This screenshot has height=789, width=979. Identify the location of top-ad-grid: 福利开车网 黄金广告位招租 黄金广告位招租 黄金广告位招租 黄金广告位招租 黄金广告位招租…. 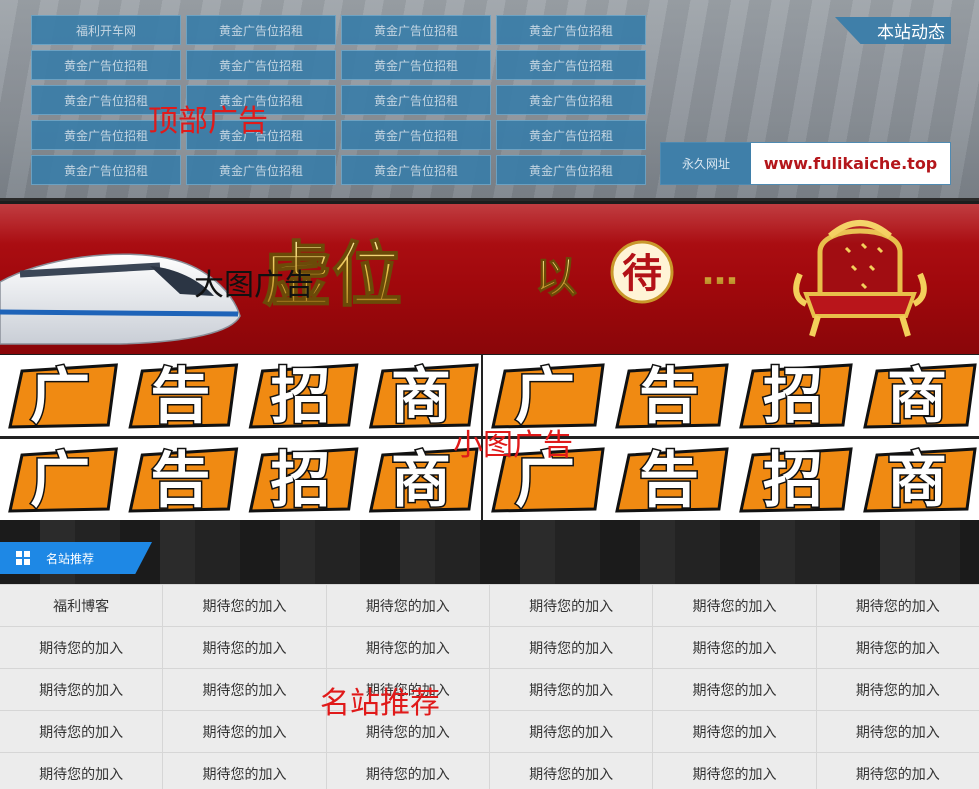
(339, 100).